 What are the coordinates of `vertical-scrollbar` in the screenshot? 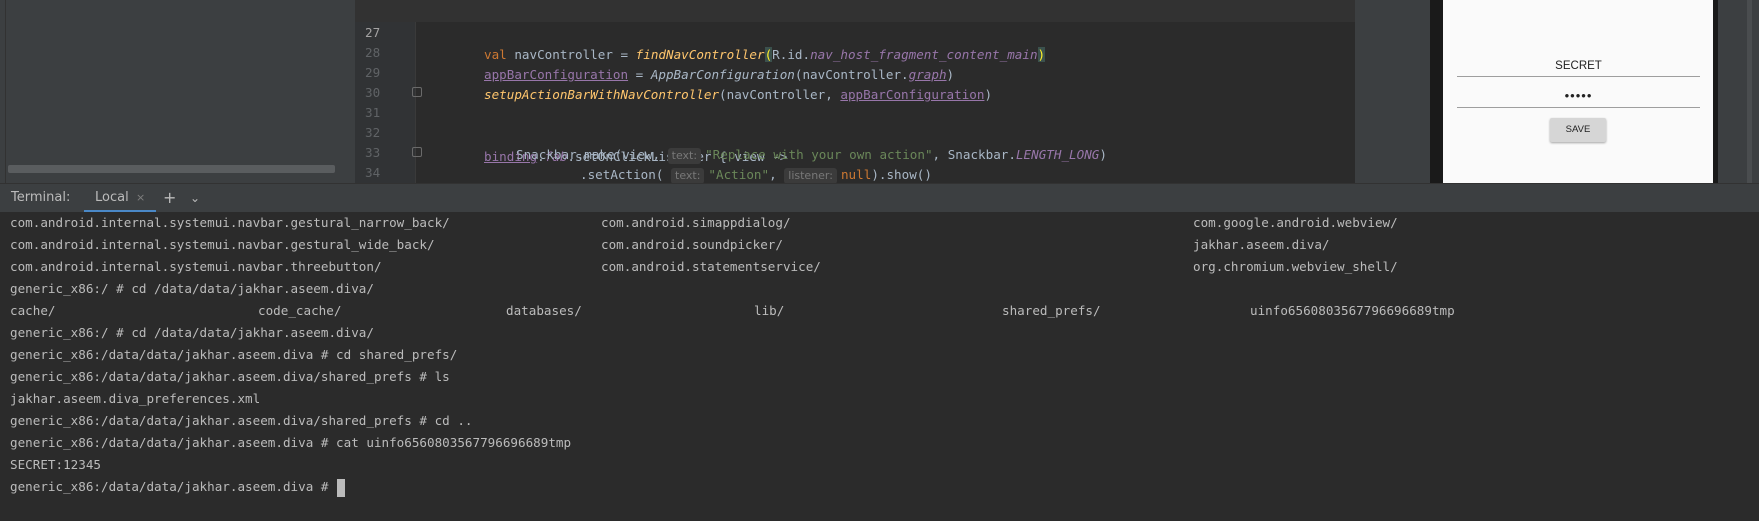 It's located at (1749, 91).